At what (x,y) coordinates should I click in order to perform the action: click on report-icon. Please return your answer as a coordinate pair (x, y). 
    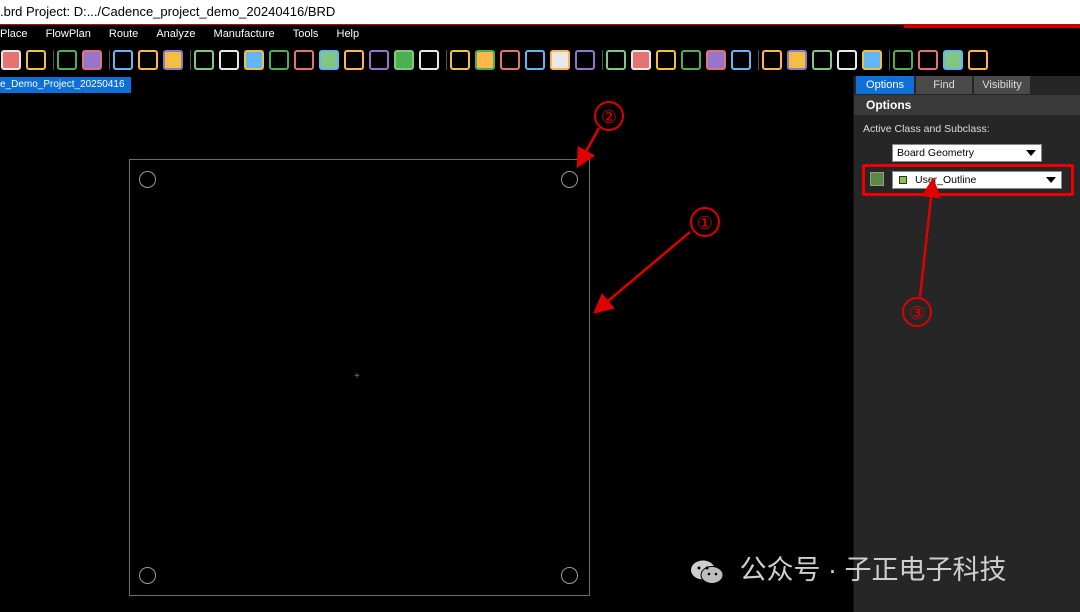
    Looking at the image, I should click on (560, 60).